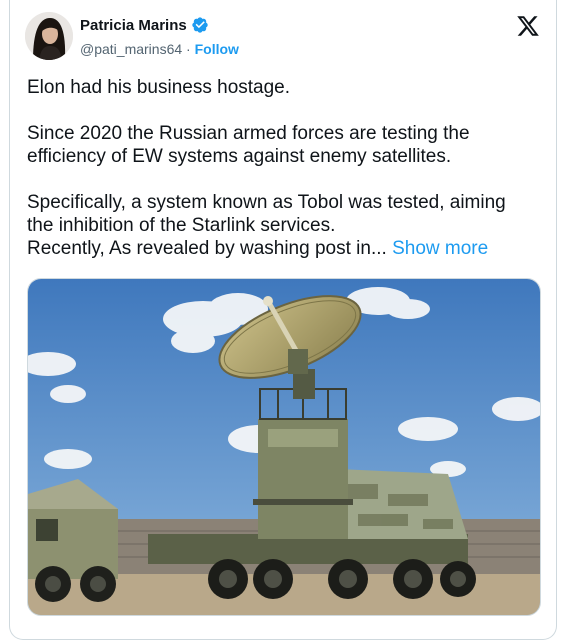  I want to click on avatar, so click(49, 36).